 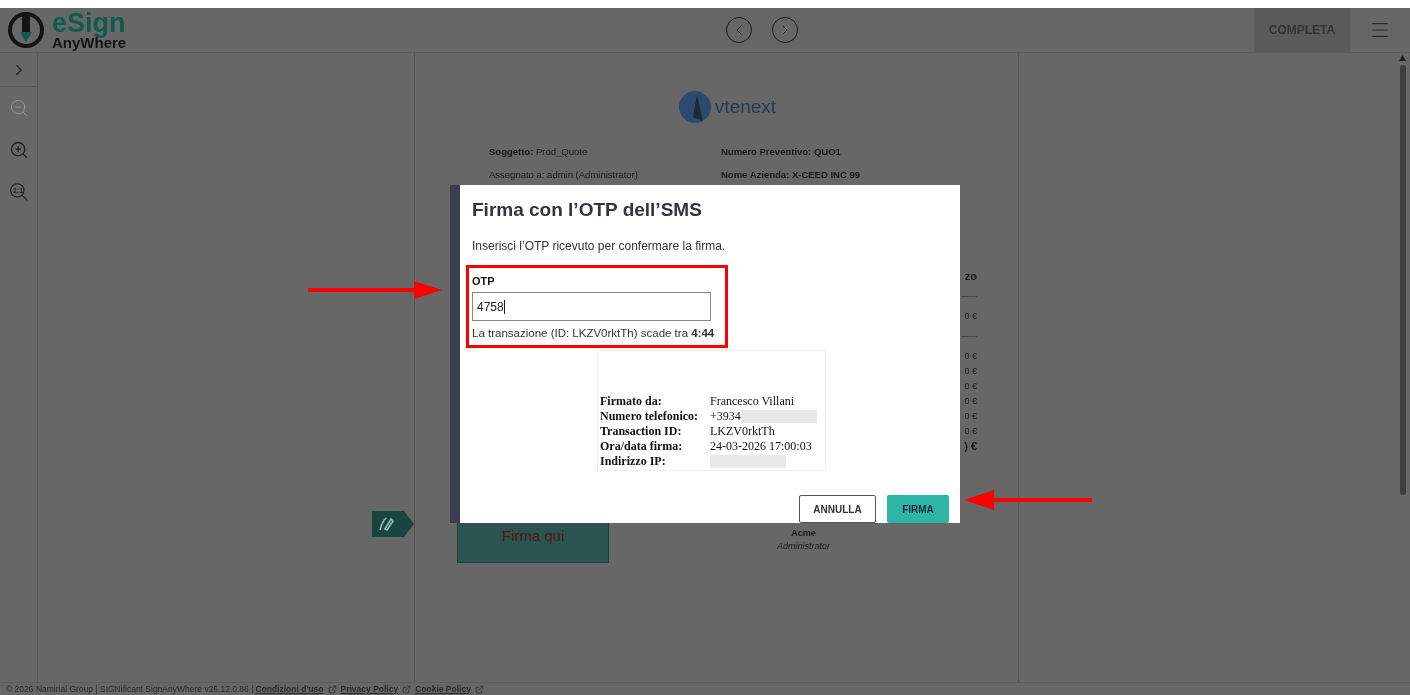 I want to click on signer-company: Acme, so click(x=803, y=533).